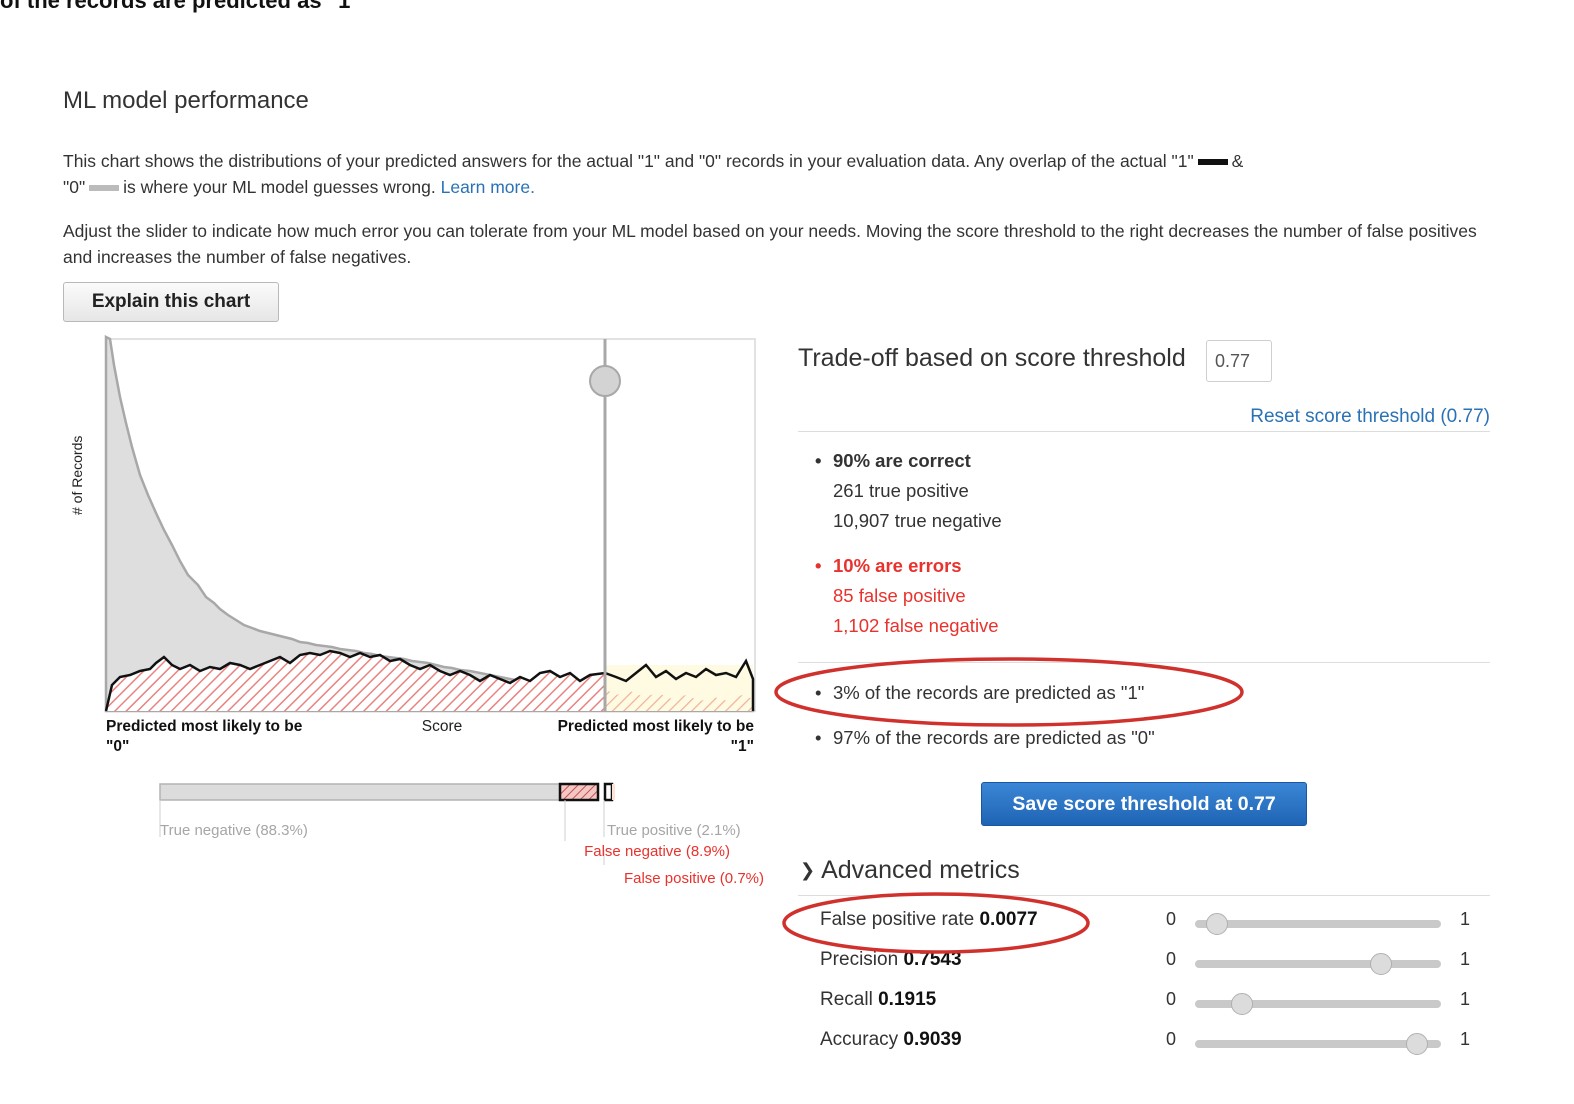 This screenshot has height=1104, width=1574. I want to click on metric-label: Accuracy 0.9039, so click(891, 1039).